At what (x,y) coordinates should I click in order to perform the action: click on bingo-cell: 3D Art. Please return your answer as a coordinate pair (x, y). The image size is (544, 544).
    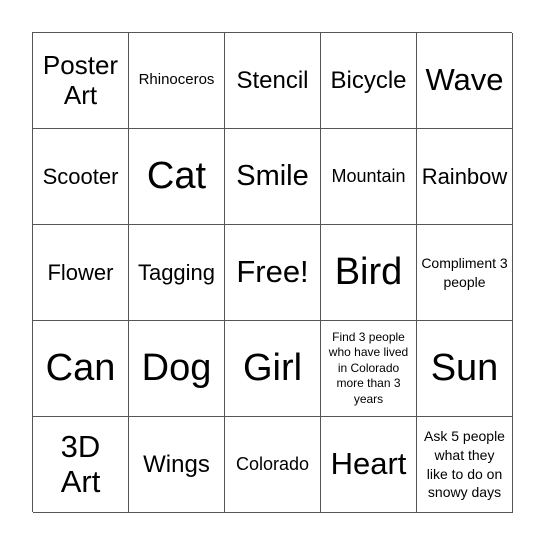
    Looking at the image, I should click on (81, 465).